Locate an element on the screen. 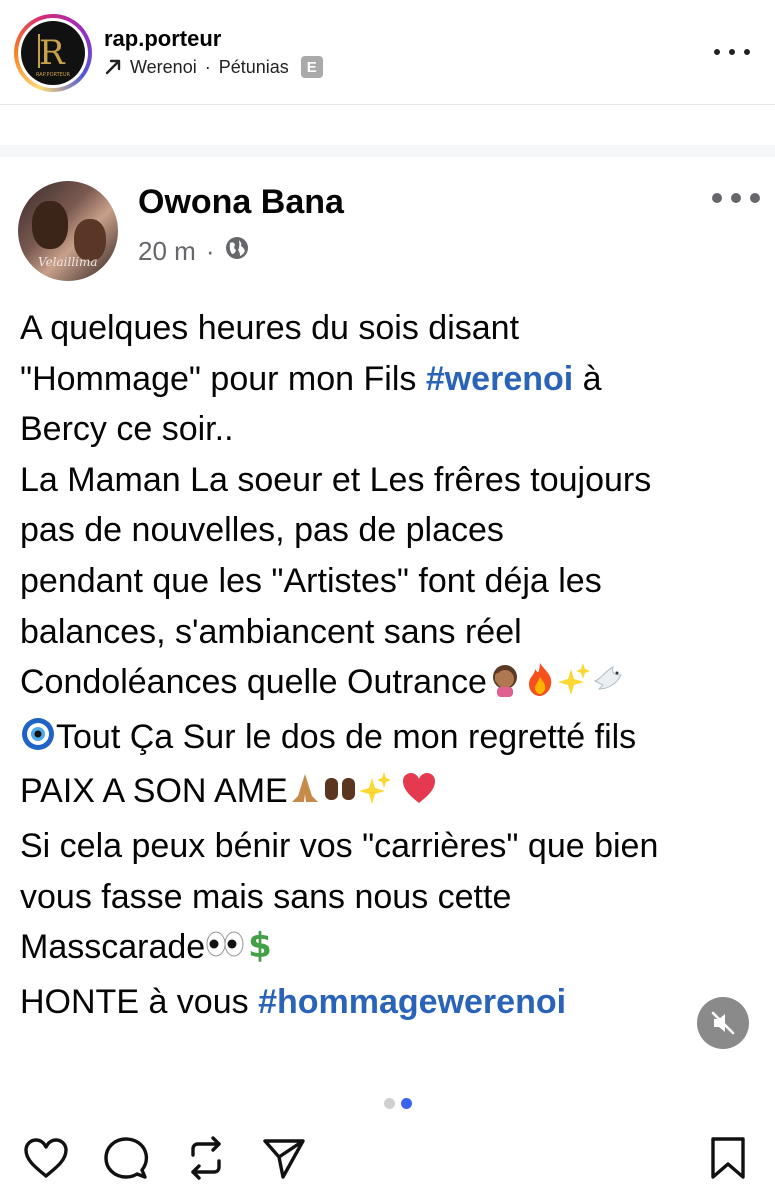  text-line: pas de nouvelles, pas de places is located at coordinates (262, 530).